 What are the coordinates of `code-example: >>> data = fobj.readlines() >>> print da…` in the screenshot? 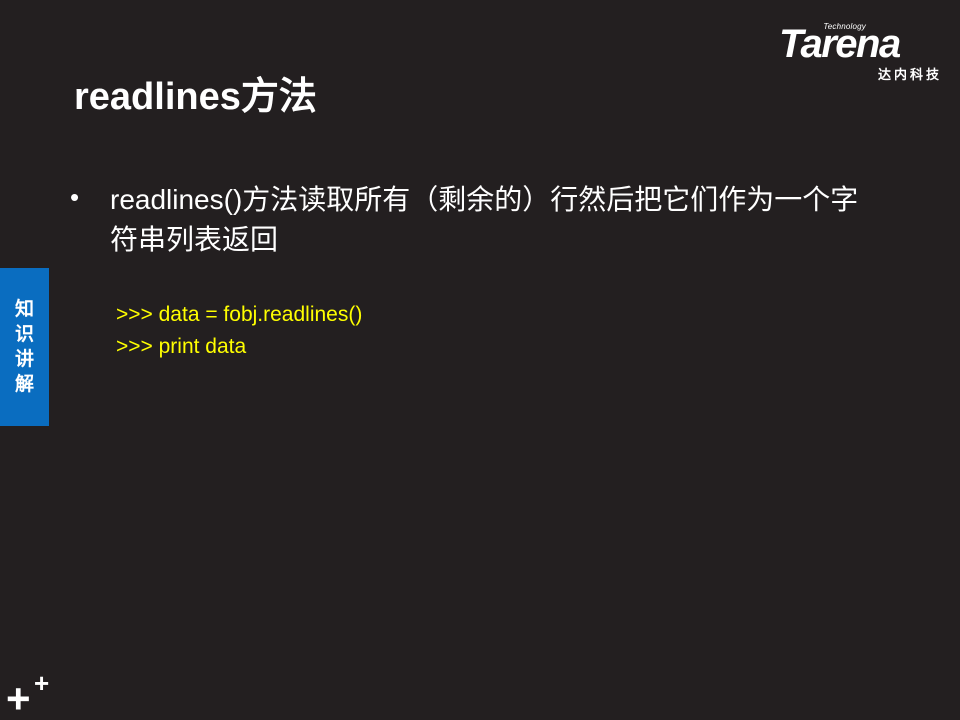 It's located at (239, 331).